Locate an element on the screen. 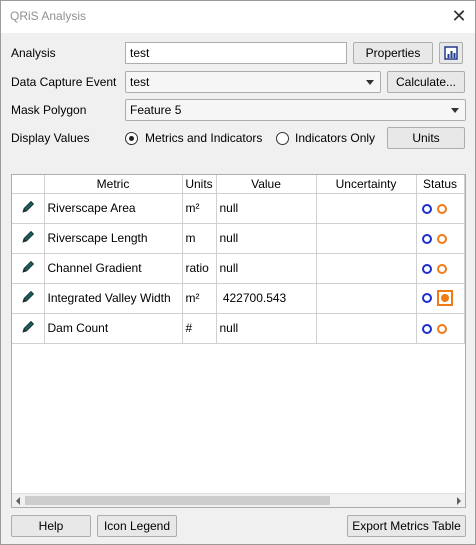  table-row: Channel Gradient ratio null is located at coordinates (238, 268).